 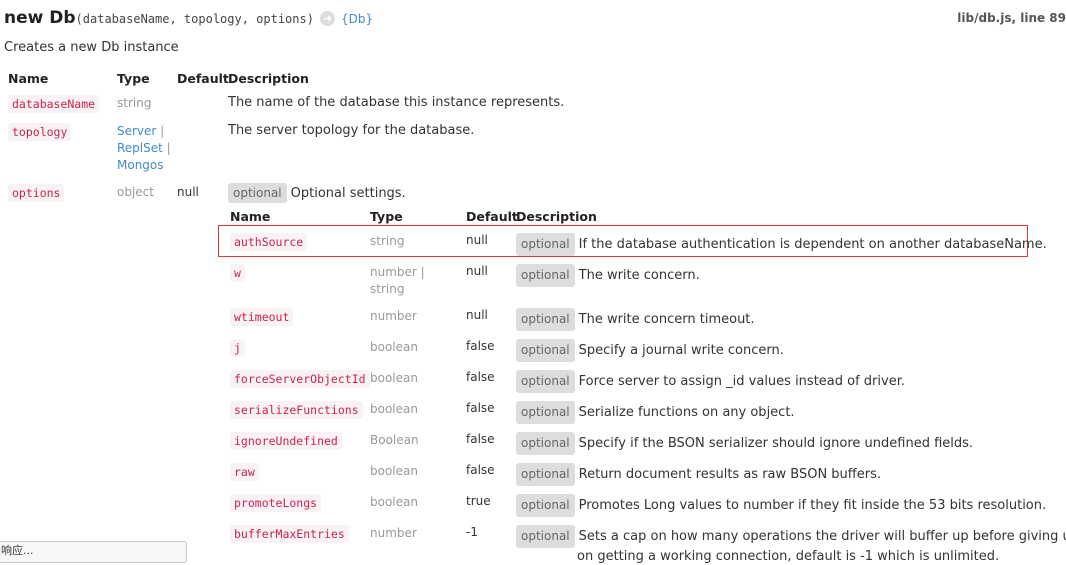 What do you see at coordinates (203, 78) in the screenshot?
I see `col-default: Default` at bounding box center [203, 78].